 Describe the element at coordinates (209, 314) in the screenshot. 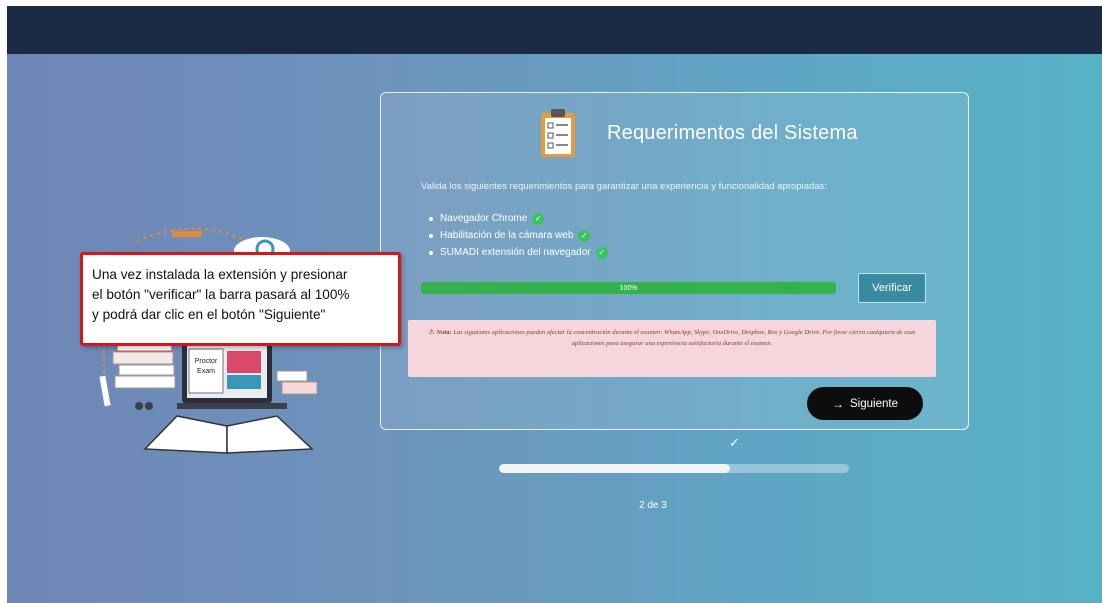

I see `callout-line-3: y podrá dar clic en el botón "Siguiente"` at that location.